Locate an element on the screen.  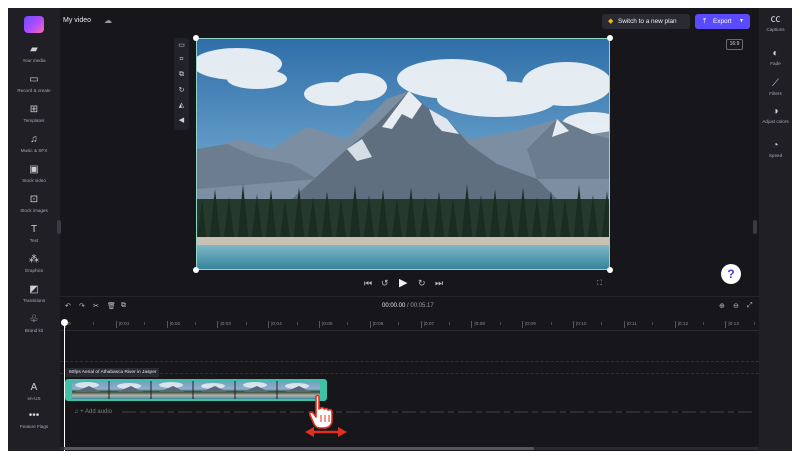
adjust-colors-icon: ◑ is located at coordinates (775, 111).